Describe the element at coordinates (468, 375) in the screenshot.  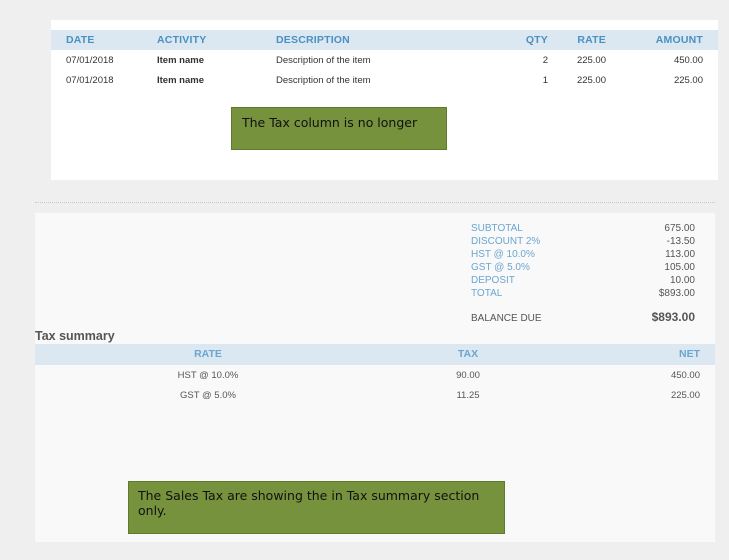
I see `tax-cell-tax: 90.00` at that location.